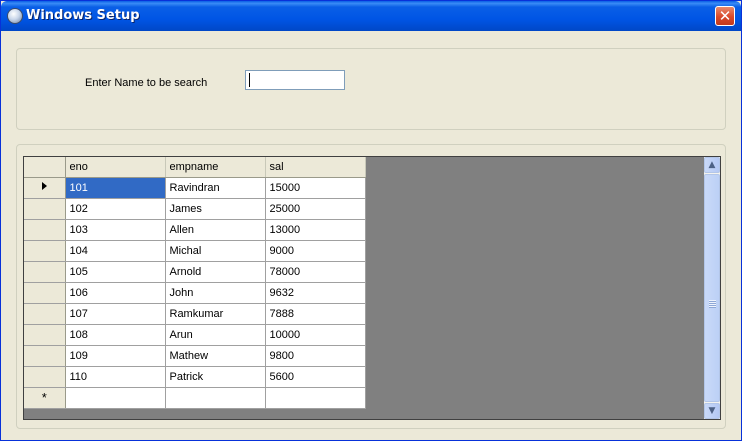 The image size is (742, 441). Describe the element at coordinates (15, 16) in the screenshot. I see `app-globe-icon` at that location.